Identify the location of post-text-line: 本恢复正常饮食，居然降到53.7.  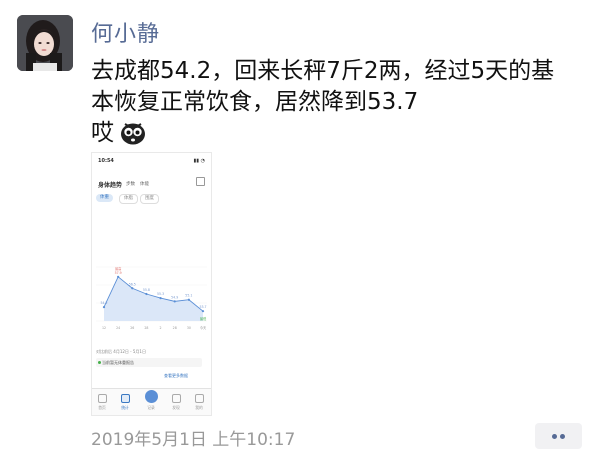
(255, 102).